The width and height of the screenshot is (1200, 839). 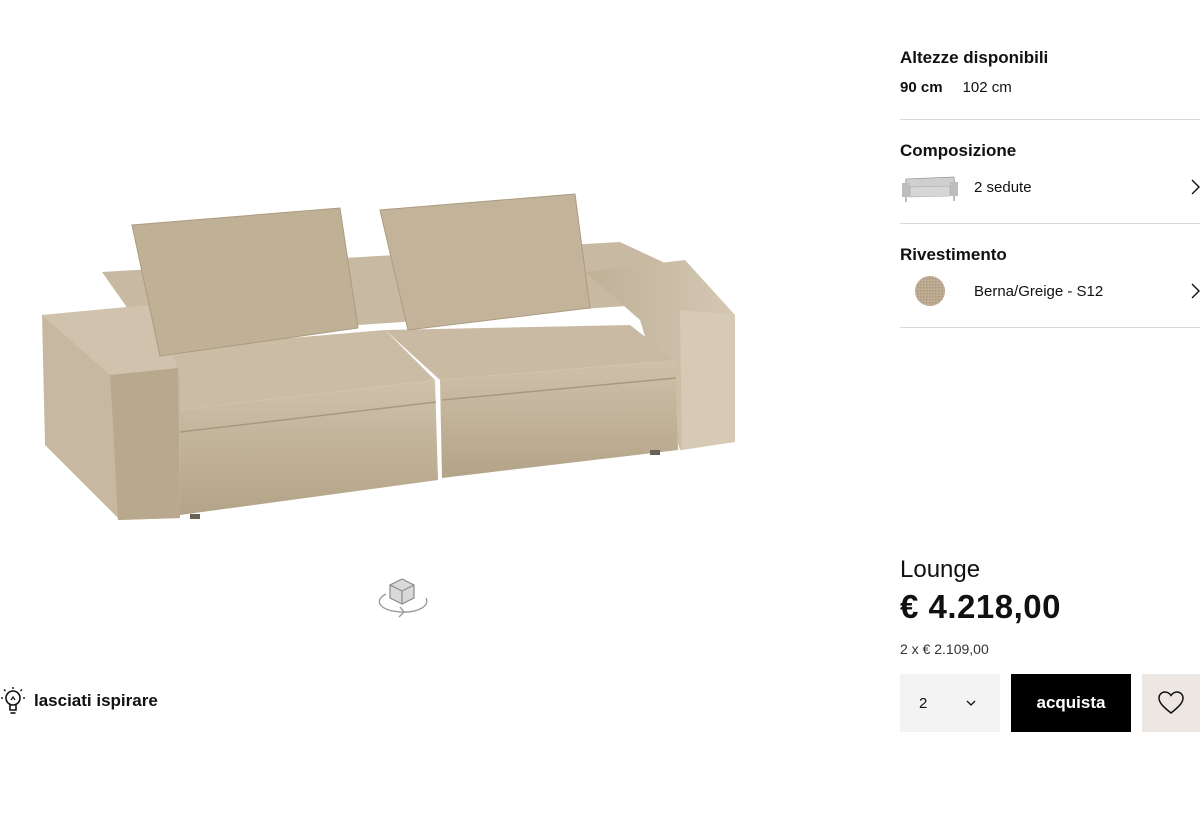 I want to click on inspire-link: lasciati ispirare, so click(x=79, y=701).